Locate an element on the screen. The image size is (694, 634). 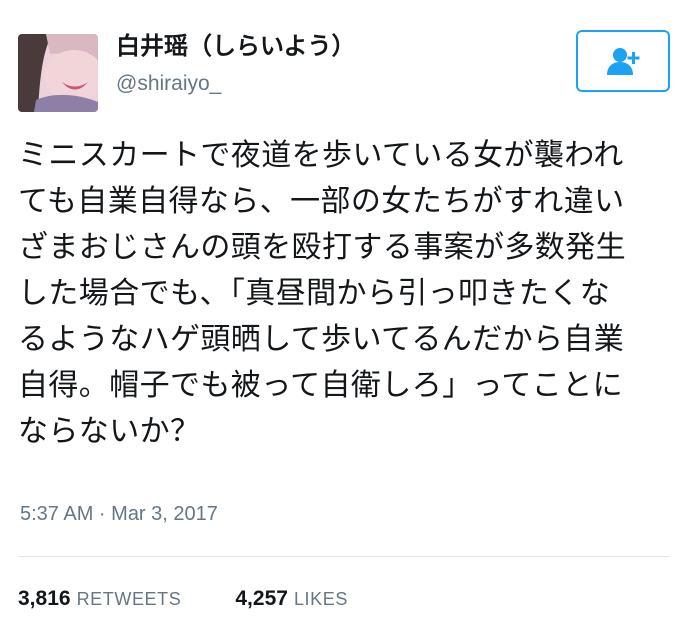
retweets-label: RETWEETS is located at coordinates (129, 599).